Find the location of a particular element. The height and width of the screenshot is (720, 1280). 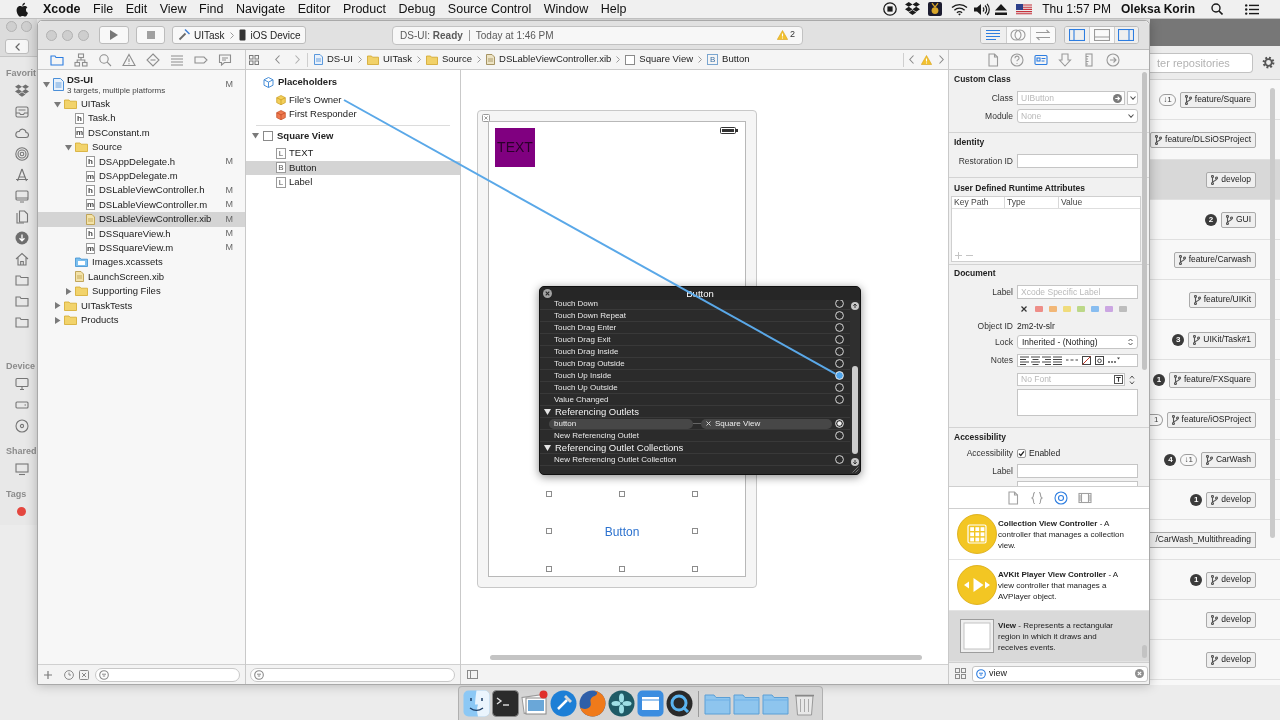

file-name: Task.h is located at coordinates (102, 118).